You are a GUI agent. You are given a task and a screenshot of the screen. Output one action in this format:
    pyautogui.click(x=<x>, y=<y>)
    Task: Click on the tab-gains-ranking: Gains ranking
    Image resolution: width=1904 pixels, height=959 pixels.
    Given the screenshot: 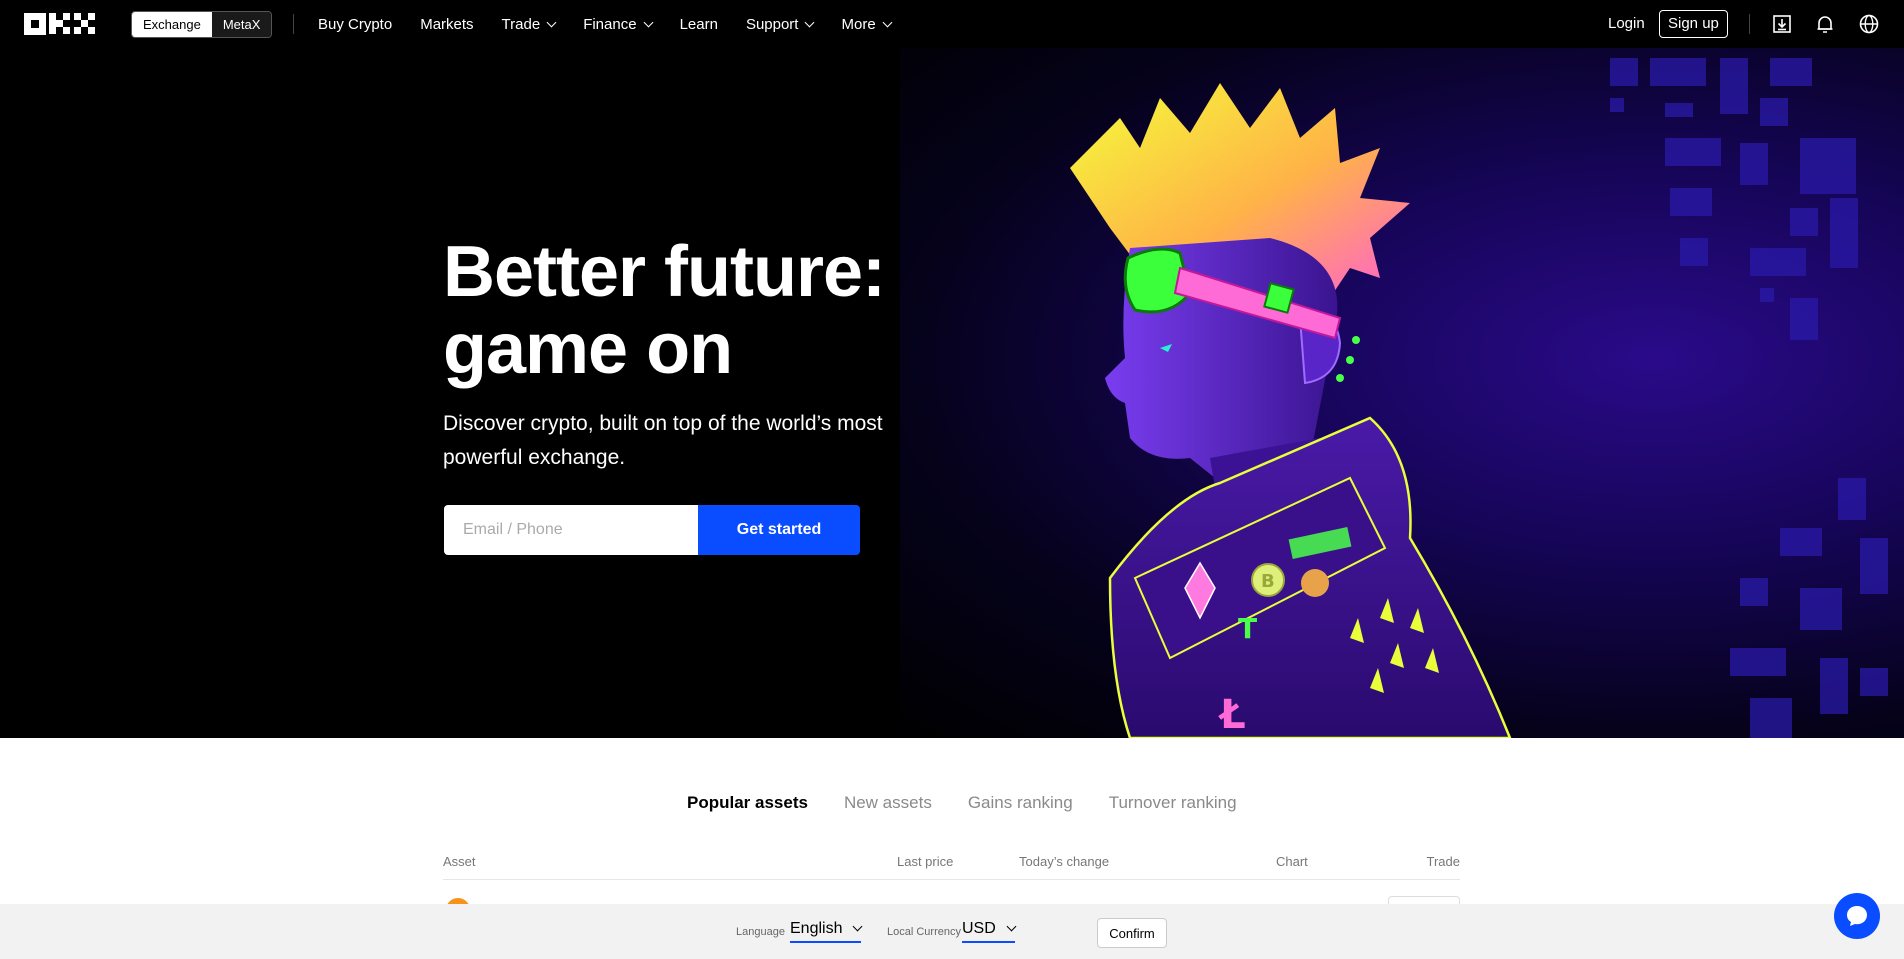 What is the action you would take?
    pyautogui.click(x=1020, y=803)
    